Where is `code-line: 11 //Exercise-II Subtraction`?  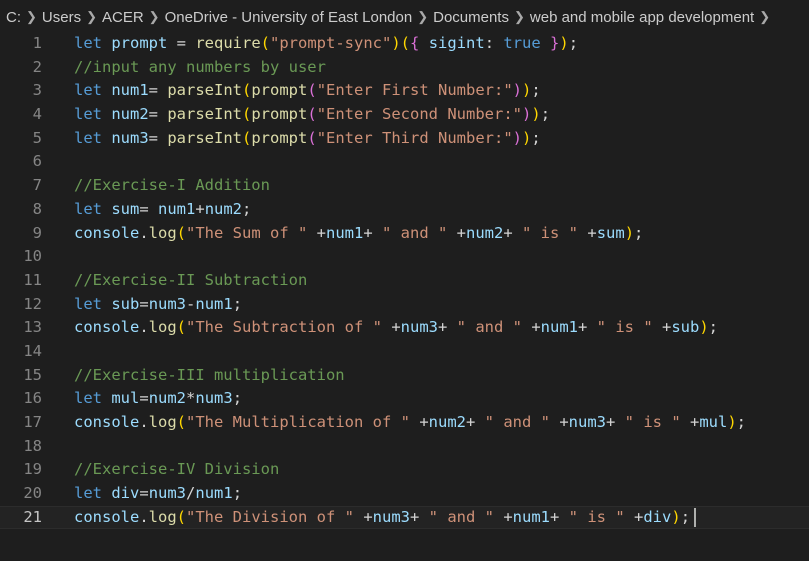
code-line: 11 //Exercise-II Subtraction is located at coordinates (404, 281).